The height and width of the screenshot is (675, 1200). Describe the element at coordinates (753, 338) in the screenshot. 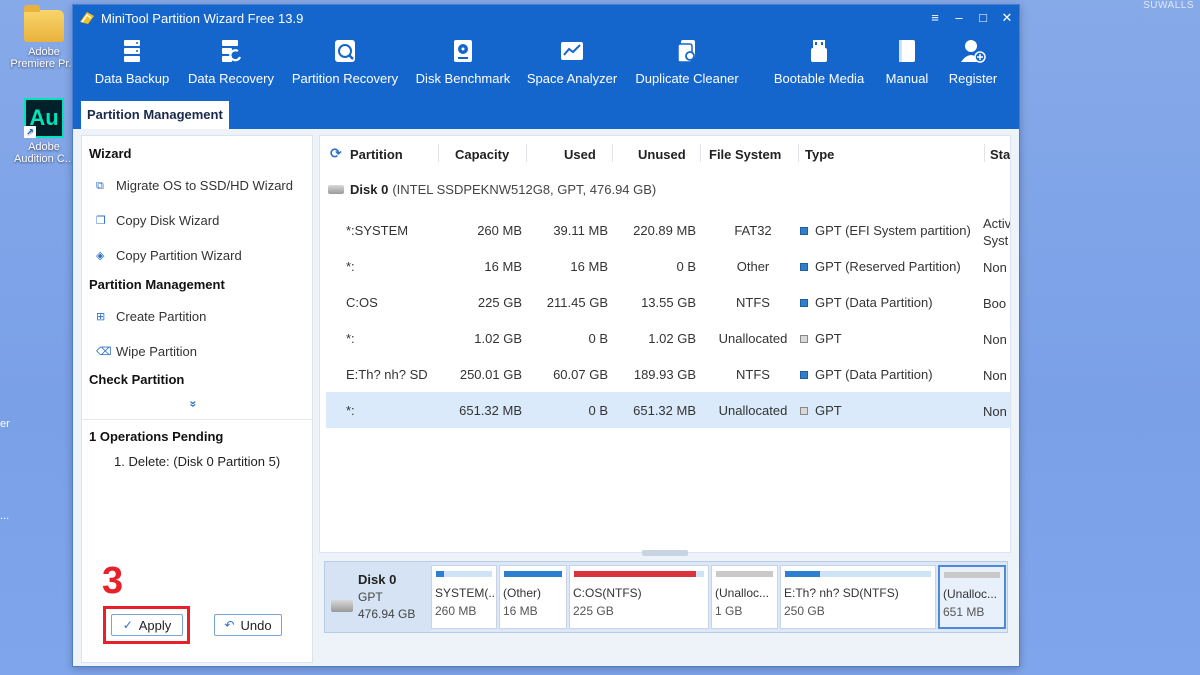

I see `cell-fs: Unallocated` at that location.